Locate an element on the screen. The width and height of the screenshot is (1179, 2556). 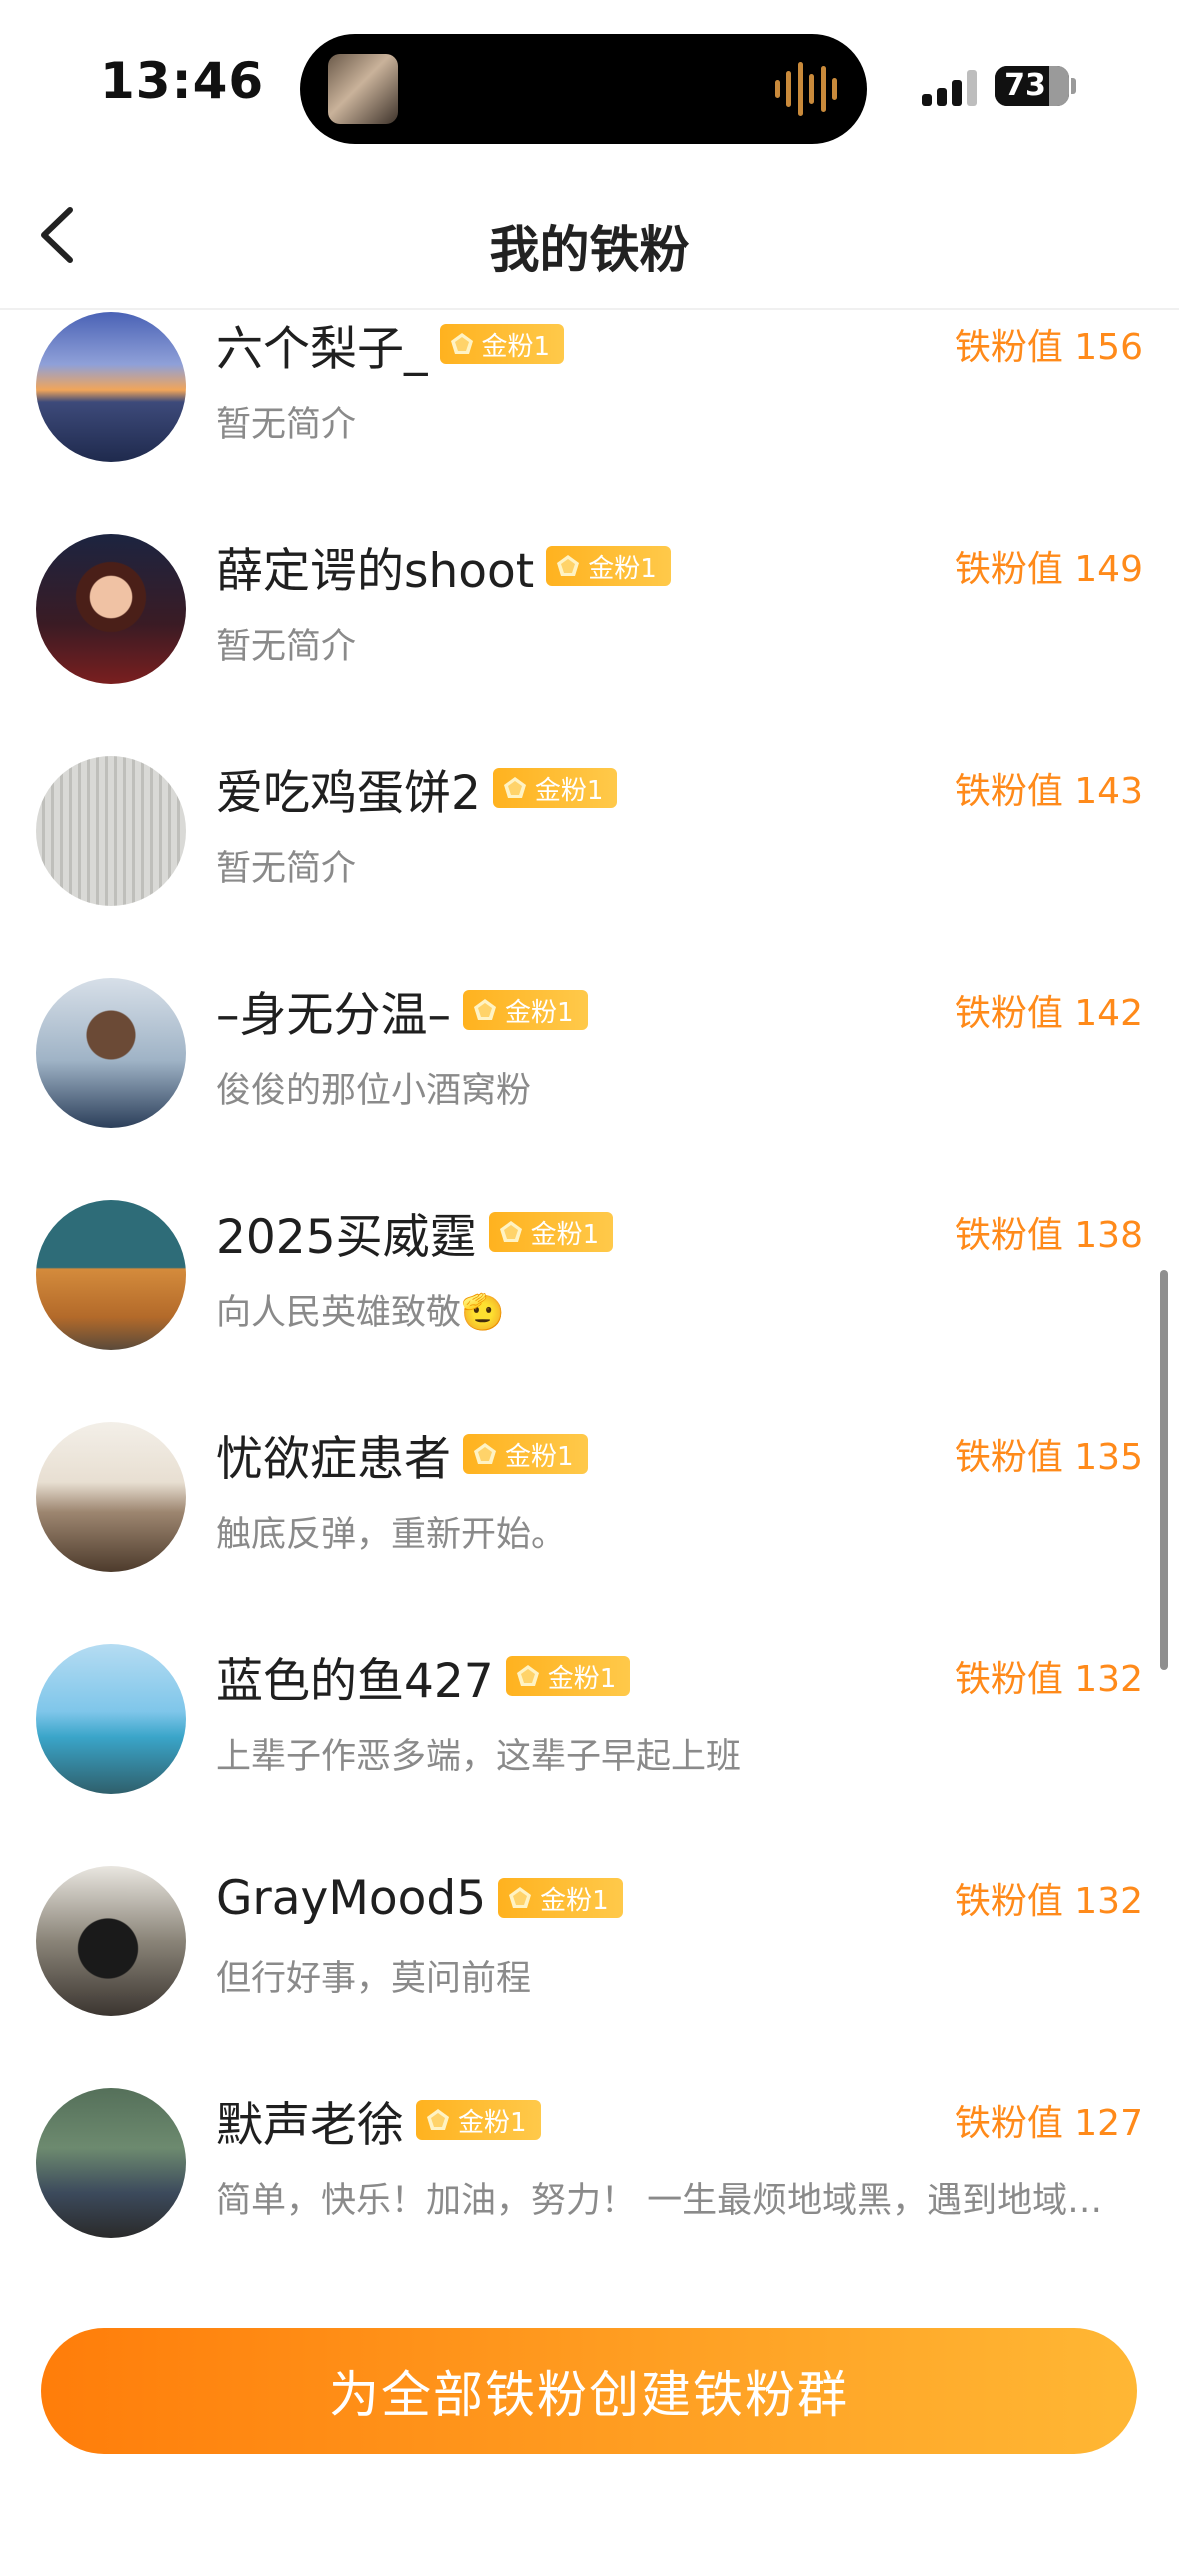
fan-name-line: 2025买威霆 金粉1 is located at coordinates (415, 1232).